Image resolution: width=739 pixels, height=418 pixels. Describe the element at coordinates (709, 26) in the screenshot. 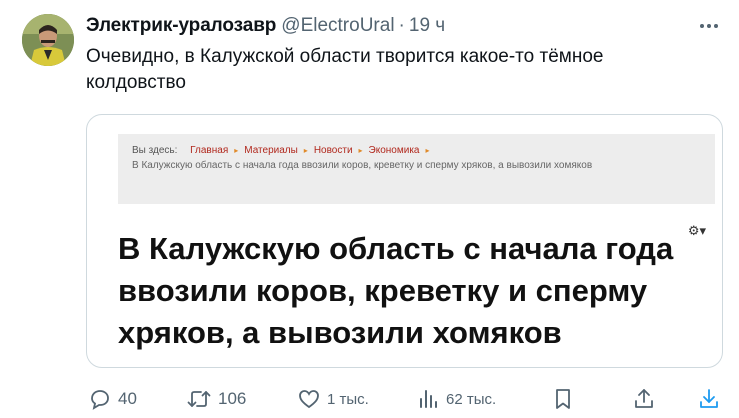

I see `more-icon` at that location.